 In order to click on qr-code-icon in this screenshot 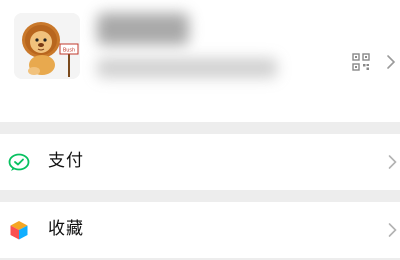, I will do `click(361, 62)`.